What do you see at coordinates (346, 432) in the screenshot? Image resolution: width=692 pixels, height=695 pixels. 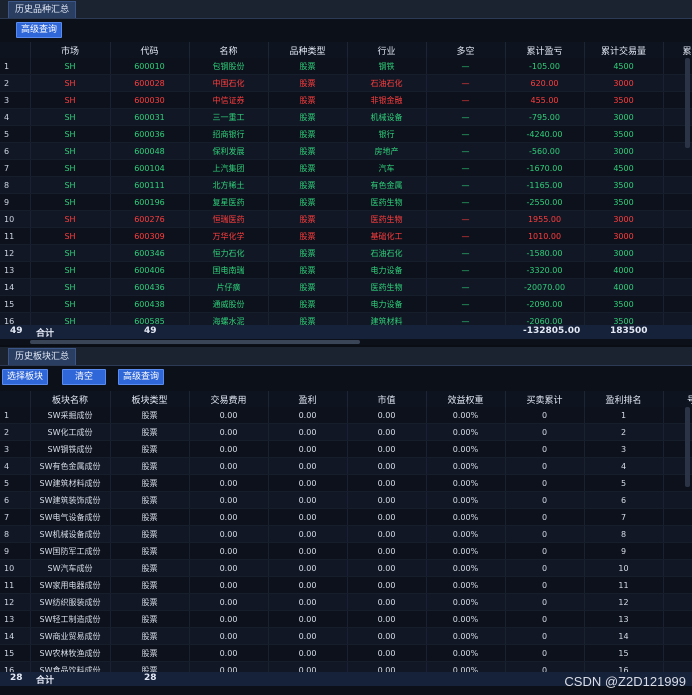 I see `table-row: 2 SW化工成份 股票 0.00 0.00 0.00 0.00% 0 2` at bounding box center [346, 432].